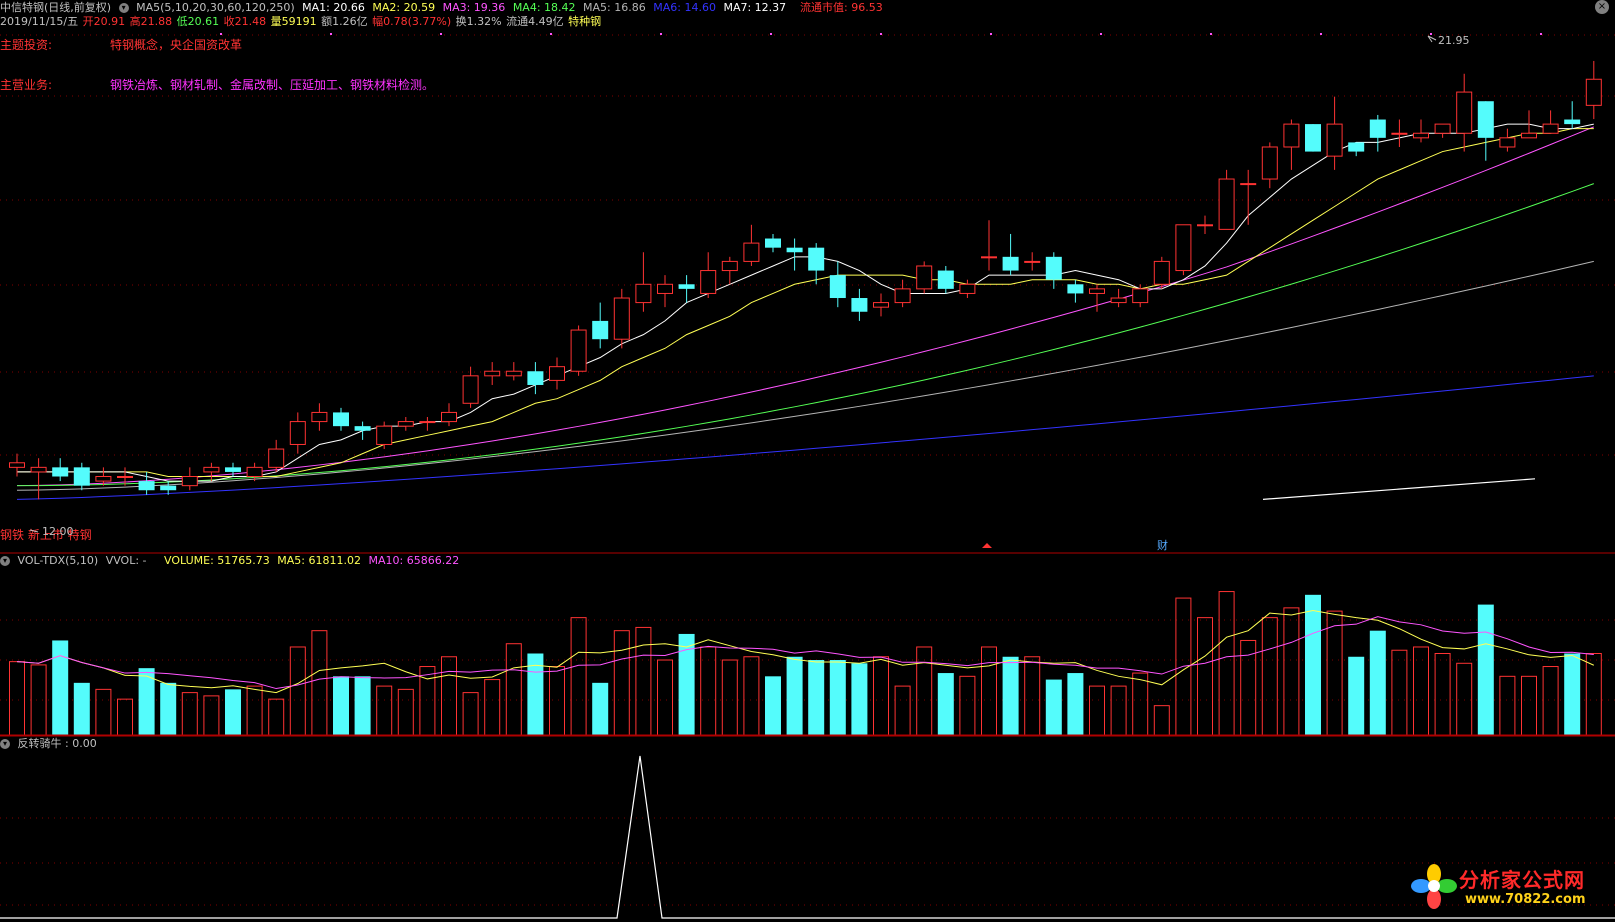 This screenshot has width=1615, height=922. I want to click on vol-title: VOL-TDX(5,10), so click(58, 560).